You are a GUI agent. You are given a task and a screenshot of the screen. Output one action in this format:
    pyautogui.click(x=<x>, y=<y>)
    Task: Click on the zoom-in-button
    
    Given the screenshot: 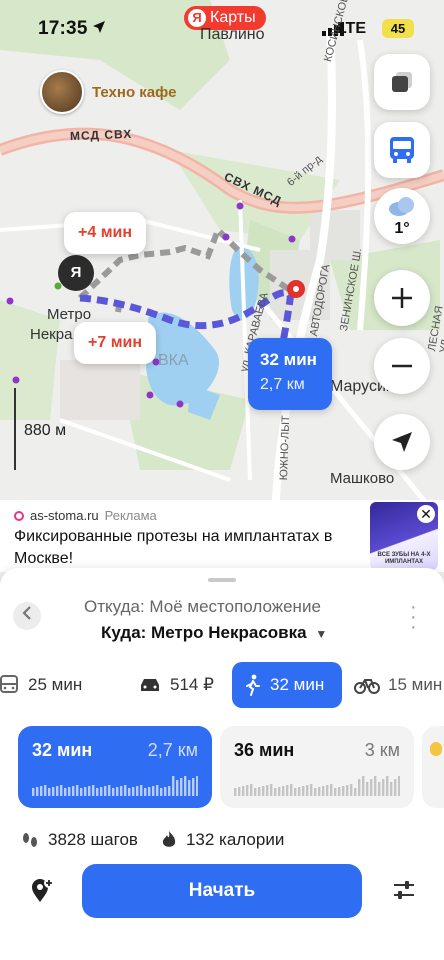 What is the action you would take?
    pyautogui.click(x=402, y=298)
    